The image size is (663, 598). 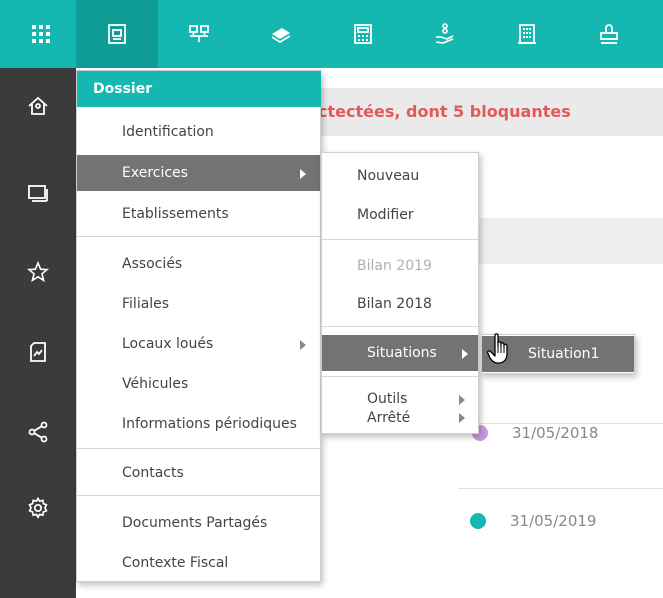 What do you see at coordinates (400, 176) in the screenshot?
I see `menu-item-nouveau: Nouveau` at bounding box center [400, 176].